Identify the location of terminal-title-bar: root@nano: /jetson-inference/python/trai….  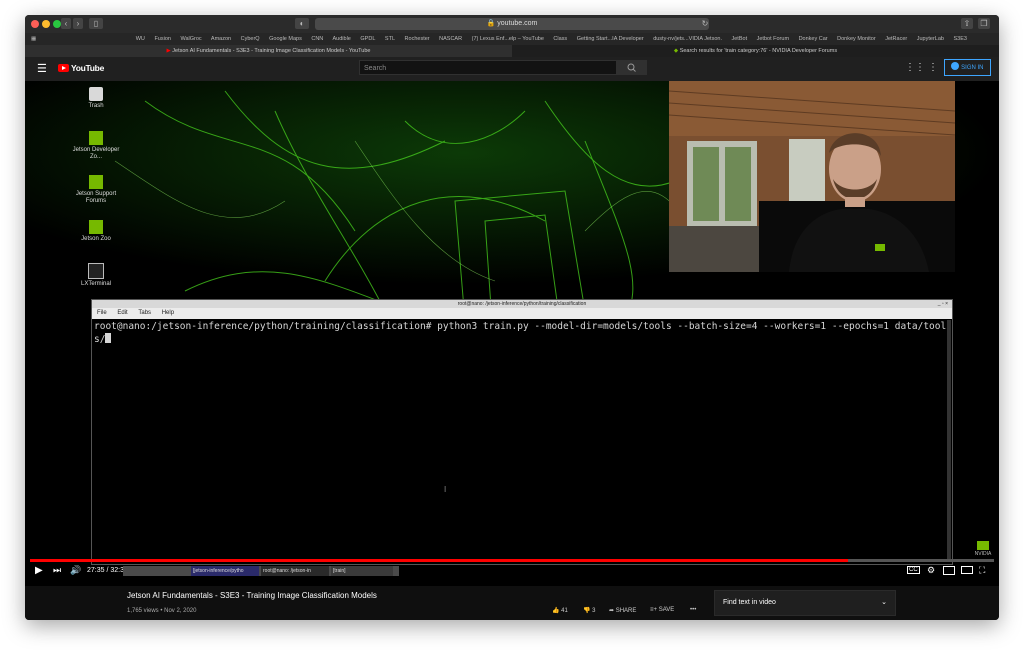
(522, 304).